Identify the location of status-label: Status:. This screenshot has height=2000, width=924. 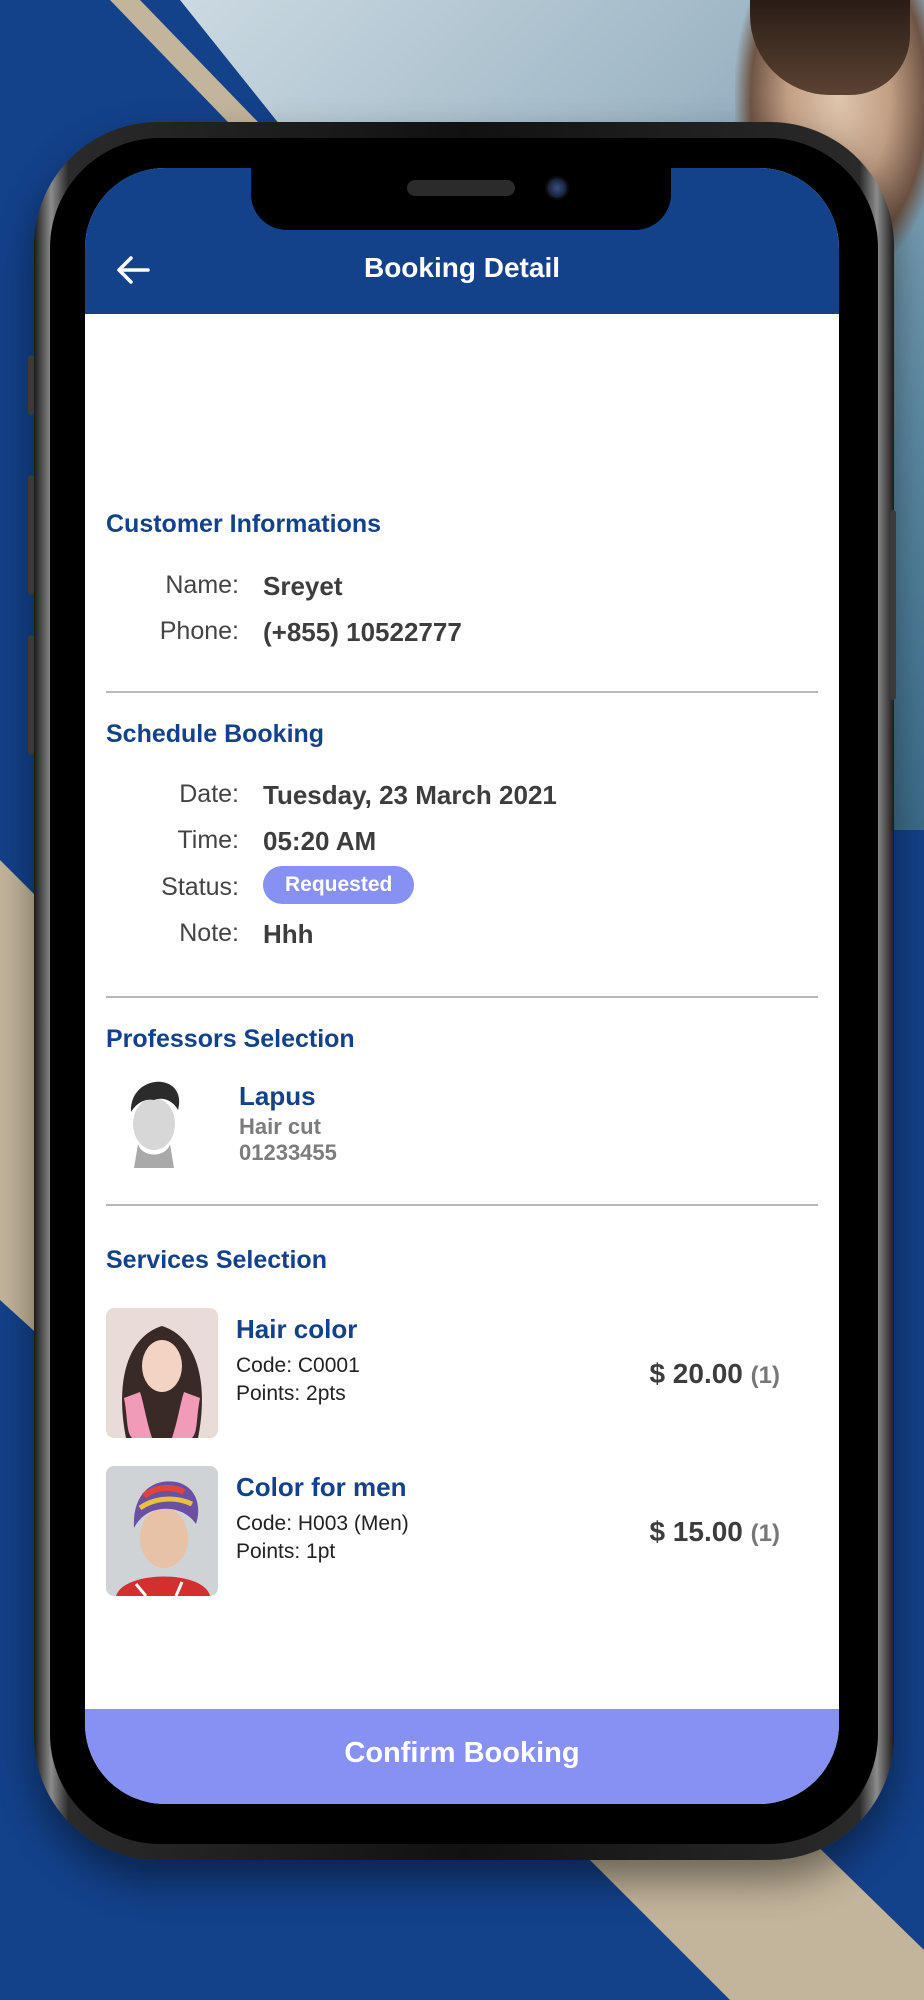
(200, 887).